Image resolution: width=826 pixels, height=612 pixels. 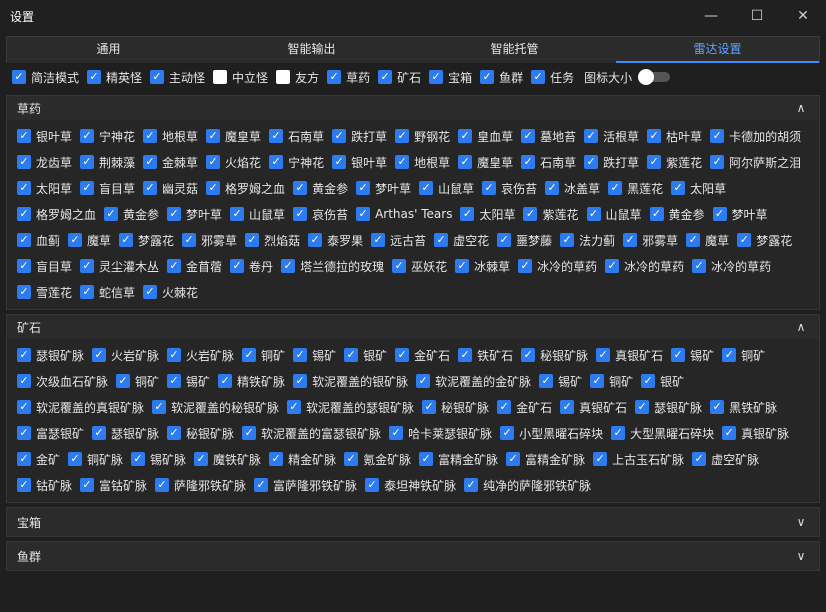 I want to click on ore-item-checkbox: 银矿, so click(x=365, y=355).